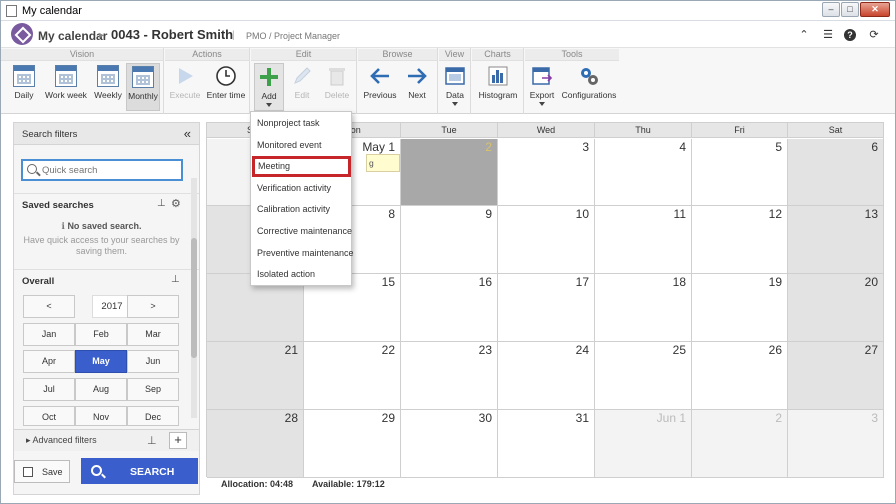 The image size is (896, 504). Describe the element at coordinates (417, 87) in the screenshot. I see `next-button: Next` at that location.